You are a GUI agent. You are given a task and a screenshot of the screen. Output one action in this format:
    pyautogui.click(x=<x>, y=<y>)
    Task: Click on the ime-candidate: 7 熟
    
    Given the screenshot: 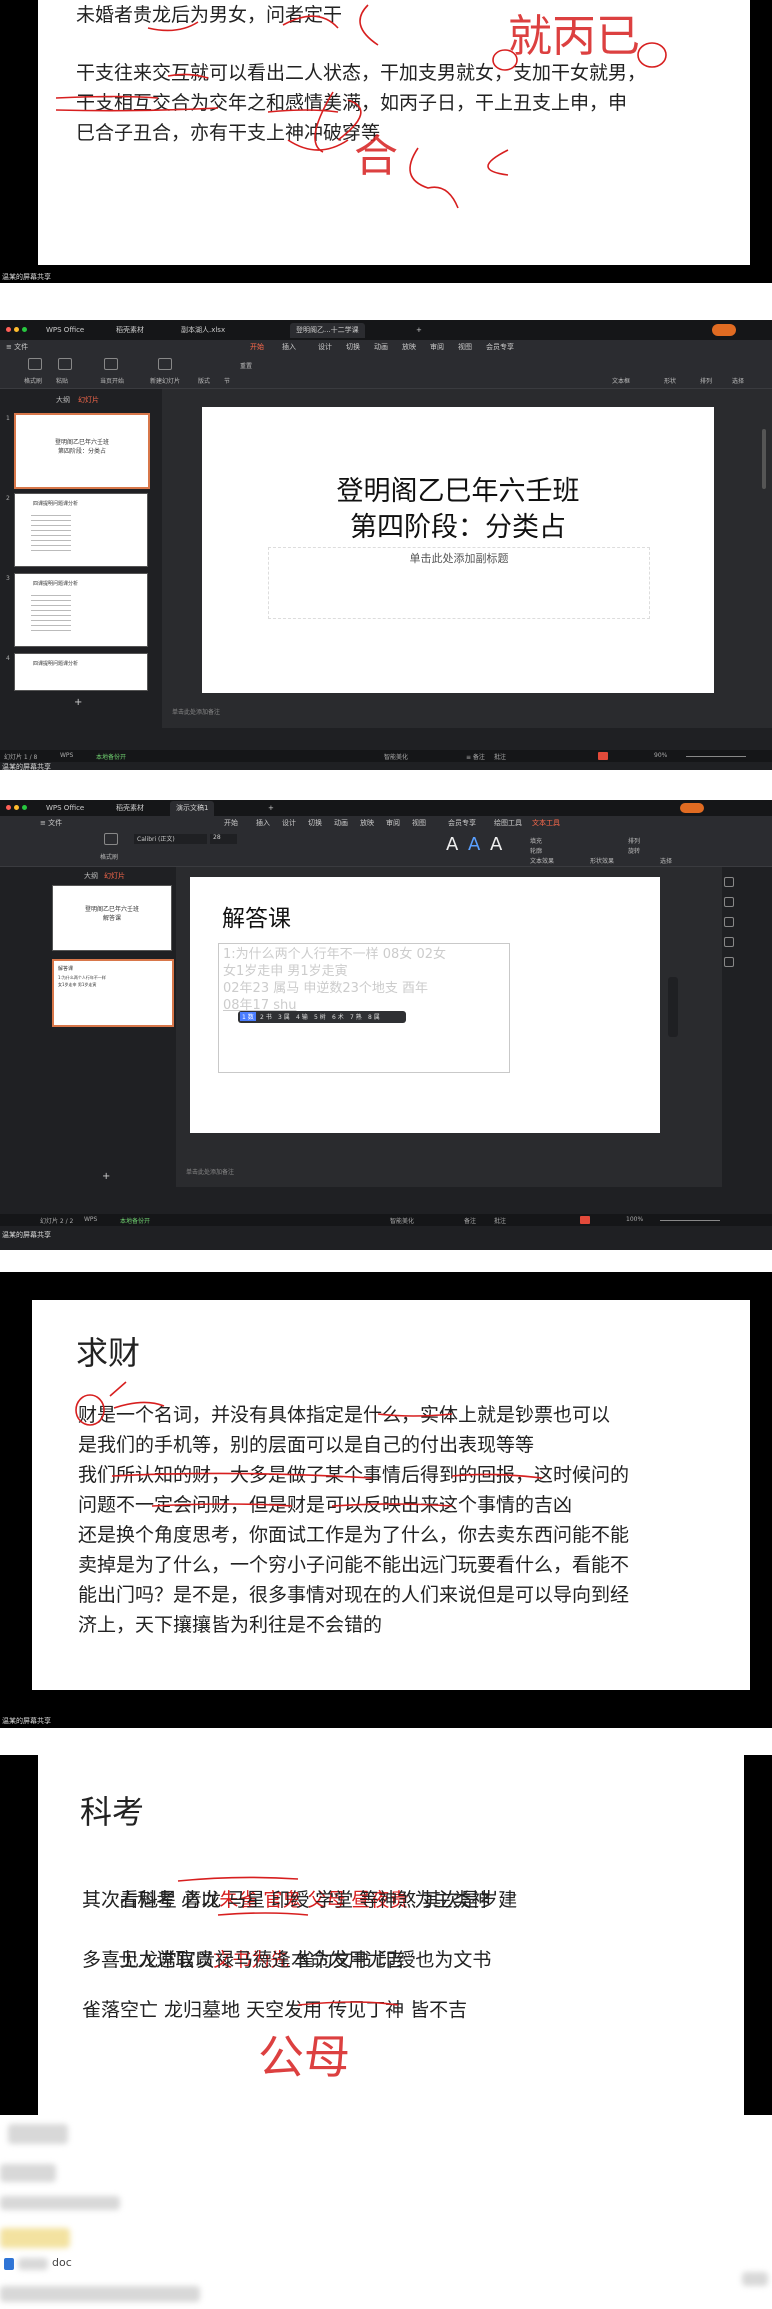 What is the action you would take?
    pyautogui.click(x=356, y=1016)
    